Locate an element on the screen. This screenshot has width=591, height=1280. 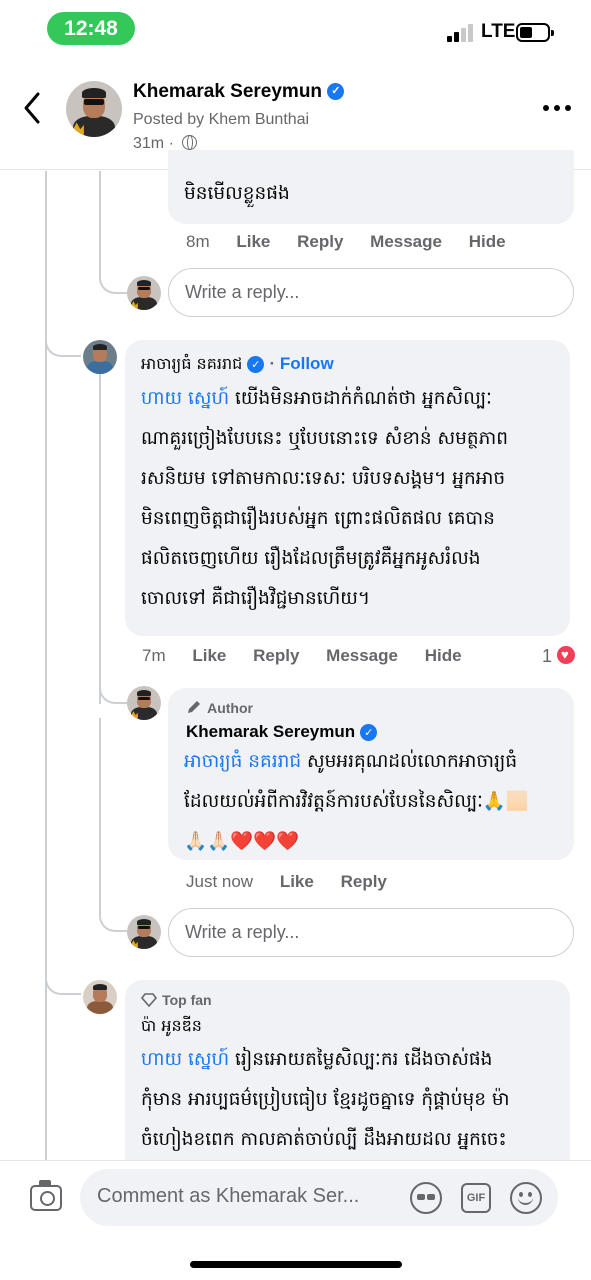
battery-icon is located at coordinates (535, 32).